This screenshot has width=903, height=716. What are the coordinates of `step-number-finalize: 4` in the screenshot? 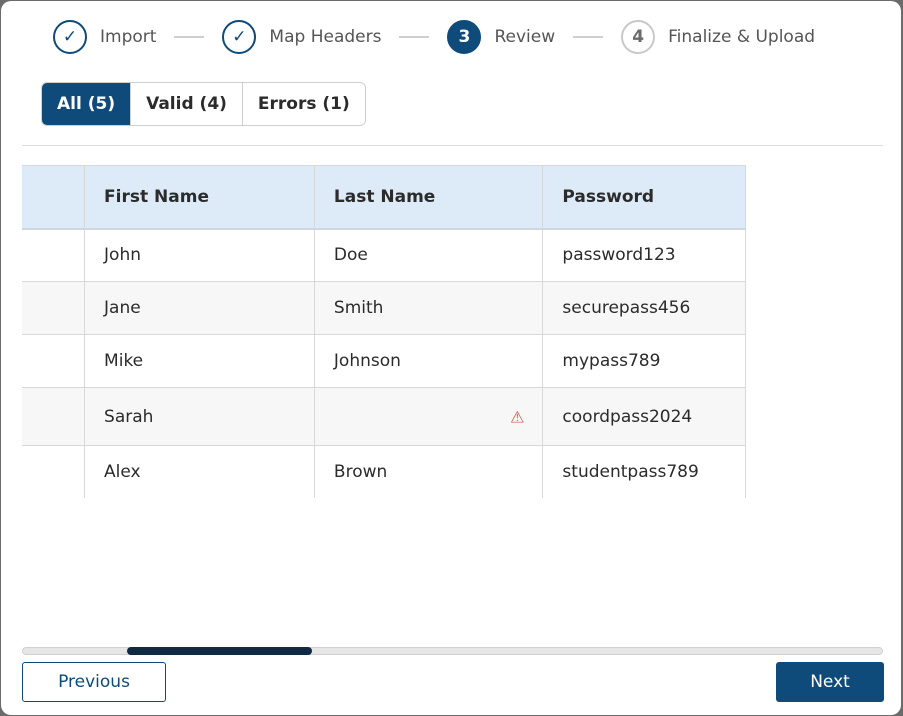 It's located at (638, 37).